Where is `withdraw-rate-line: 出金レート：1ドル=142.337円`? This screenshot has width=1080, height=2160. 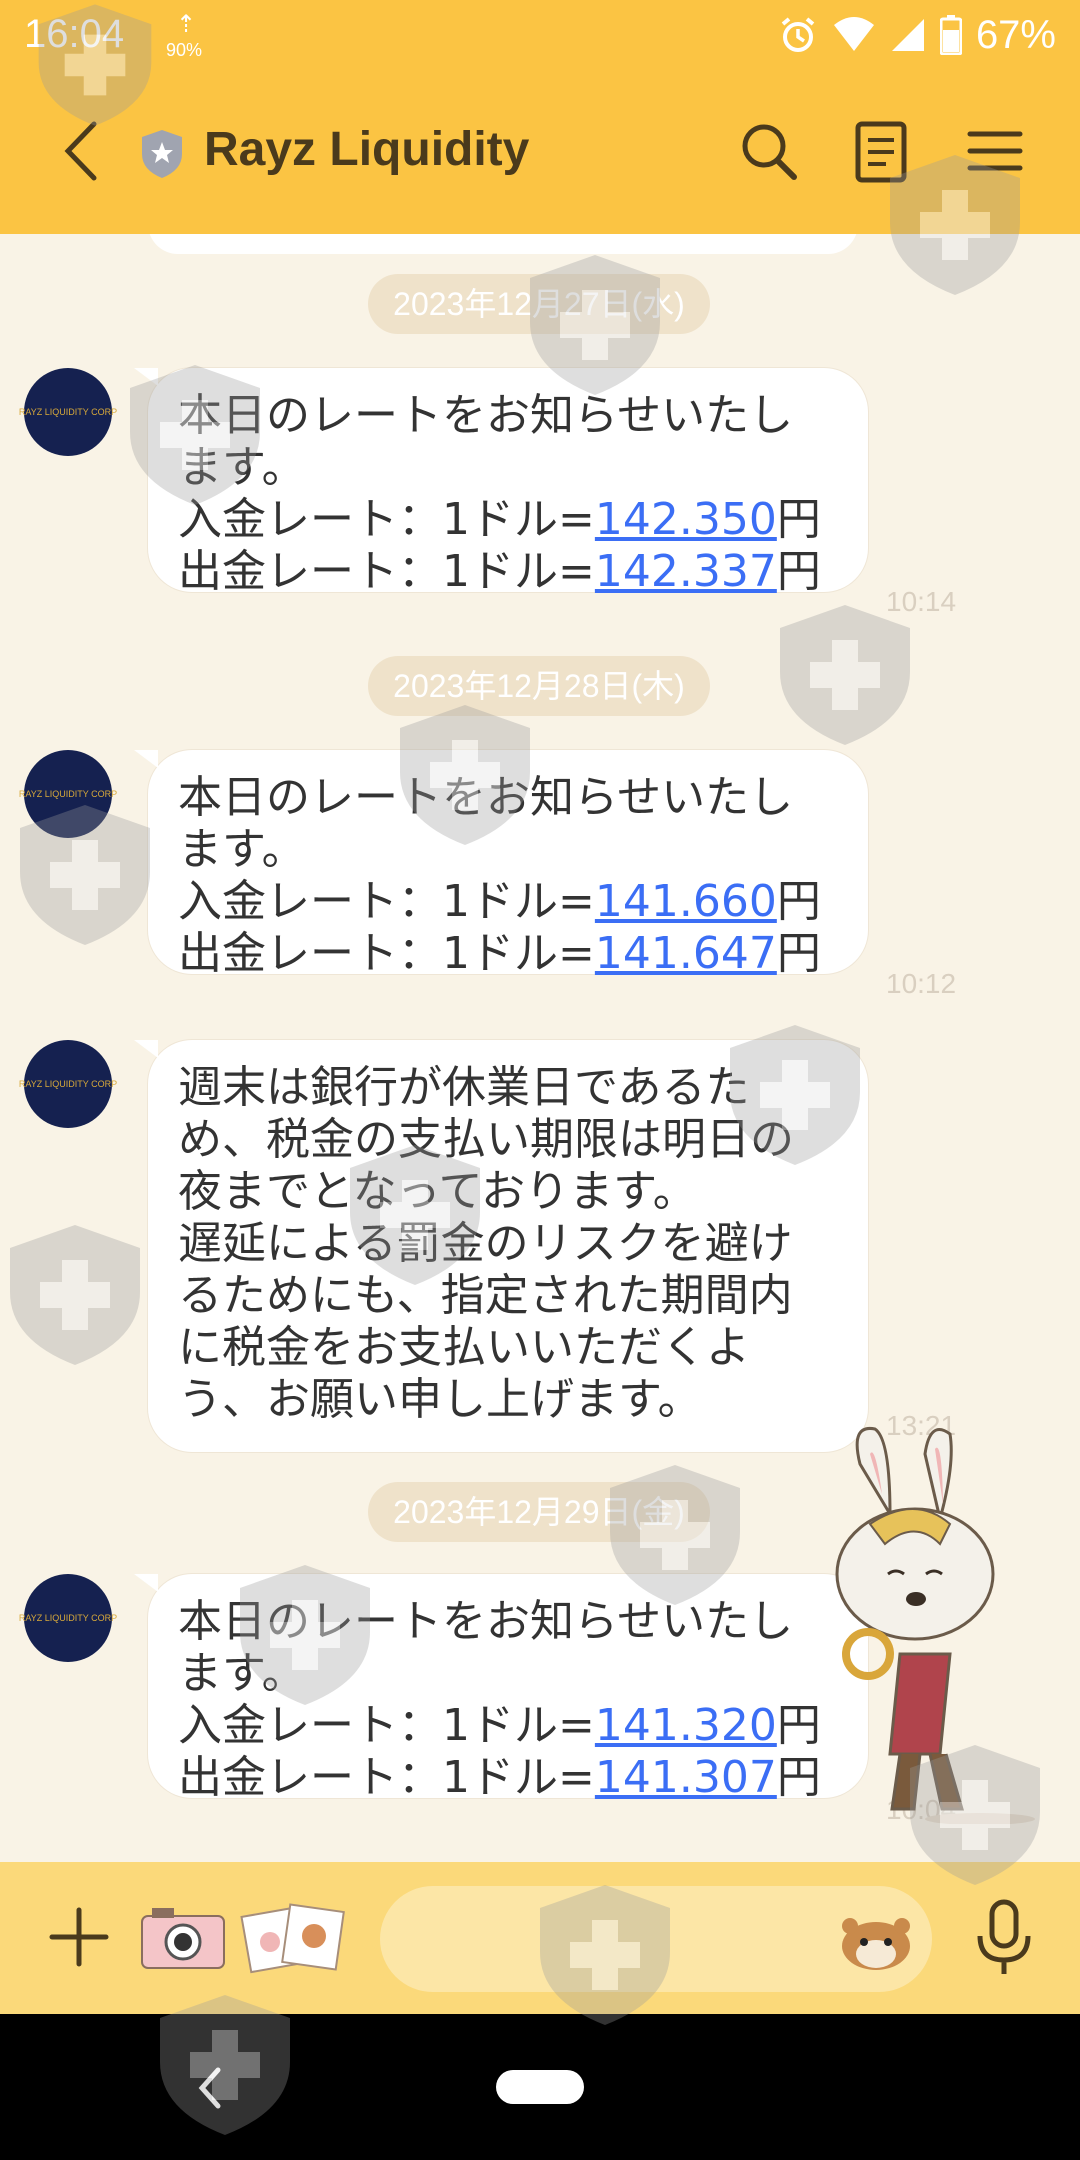 withdraw-rate-line: 出金レート：1ドル=142.337円 is located at coordinates (508, 572).